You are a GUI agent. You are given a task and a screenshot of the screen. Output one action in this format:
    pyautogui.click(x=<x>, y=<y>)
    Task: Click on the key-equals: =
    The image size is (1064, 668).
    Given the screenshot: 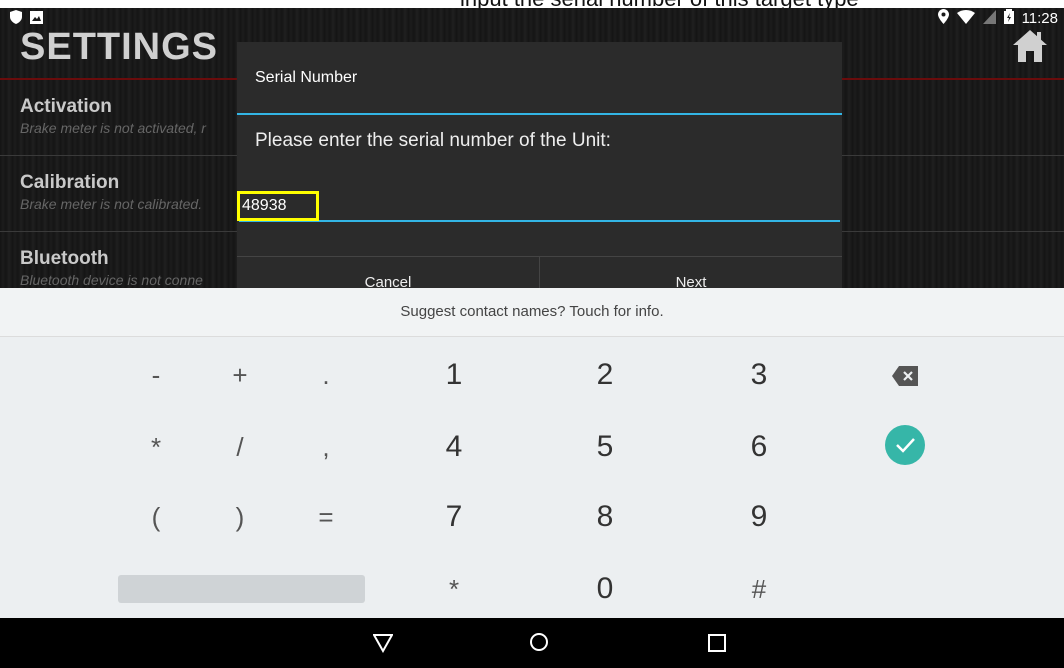 What is the action you would take?
    pyautogui.click(x=326, y=517)
    